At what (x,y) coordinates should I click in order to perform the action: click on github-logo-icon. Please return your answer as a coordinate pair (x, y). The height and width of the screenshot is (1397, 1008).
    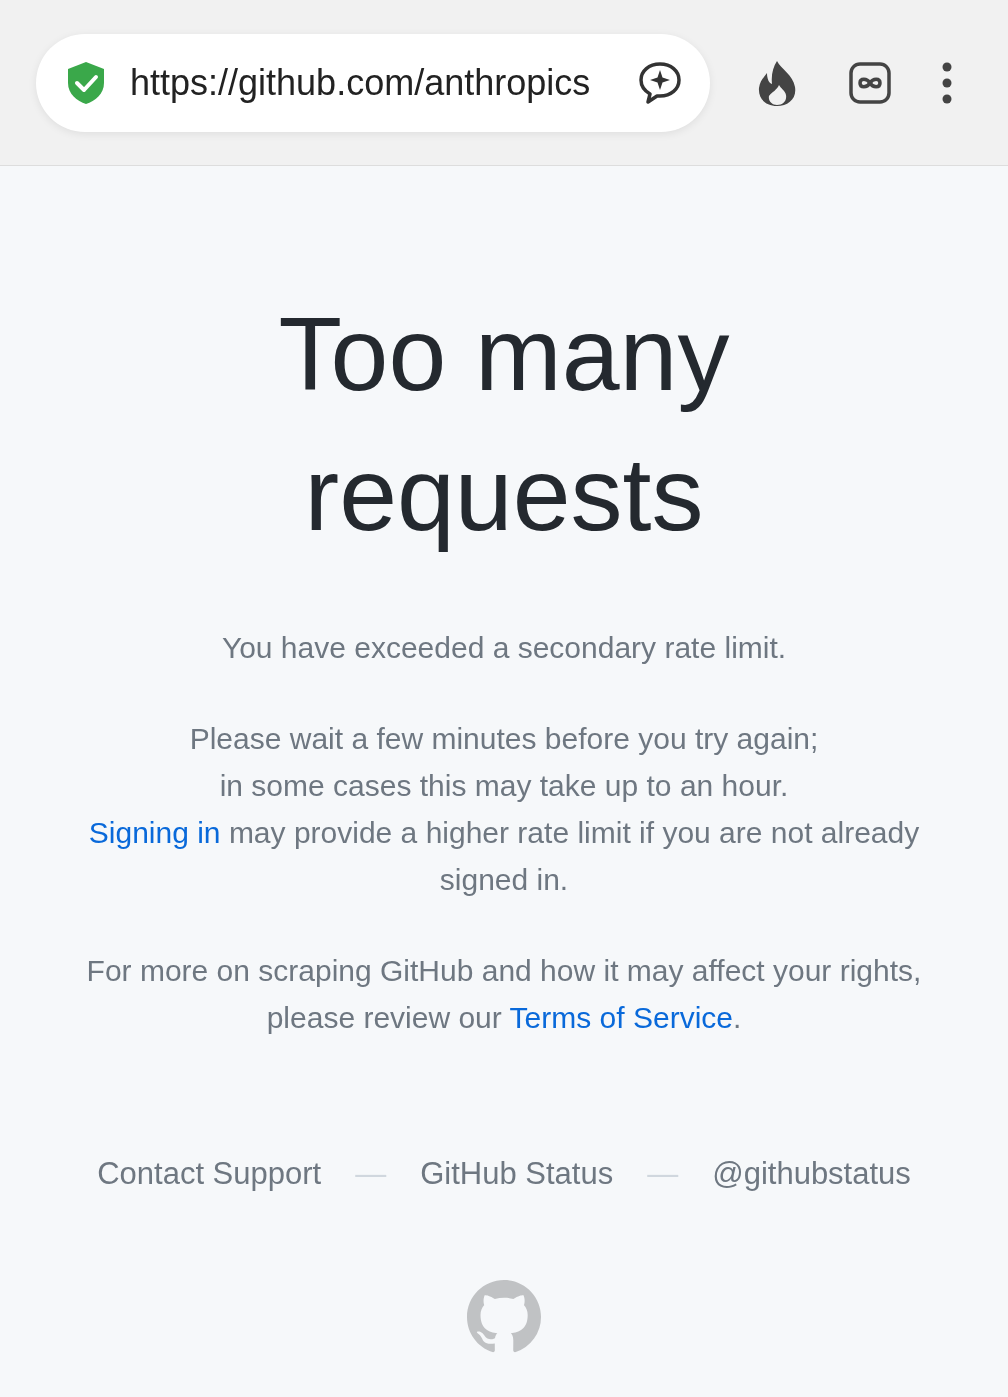
    Looking at the image, I should click on (504, 1316).